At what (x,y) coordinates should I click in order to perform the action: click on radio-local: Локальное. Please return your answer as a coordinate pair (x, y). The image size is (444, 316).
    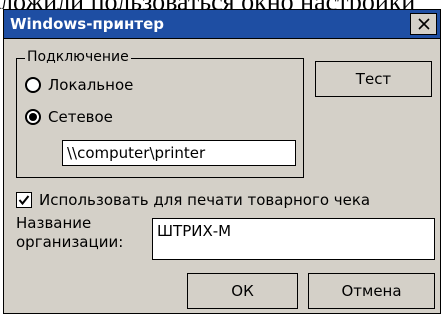
    Looking at the image, I should click on (79, 85).